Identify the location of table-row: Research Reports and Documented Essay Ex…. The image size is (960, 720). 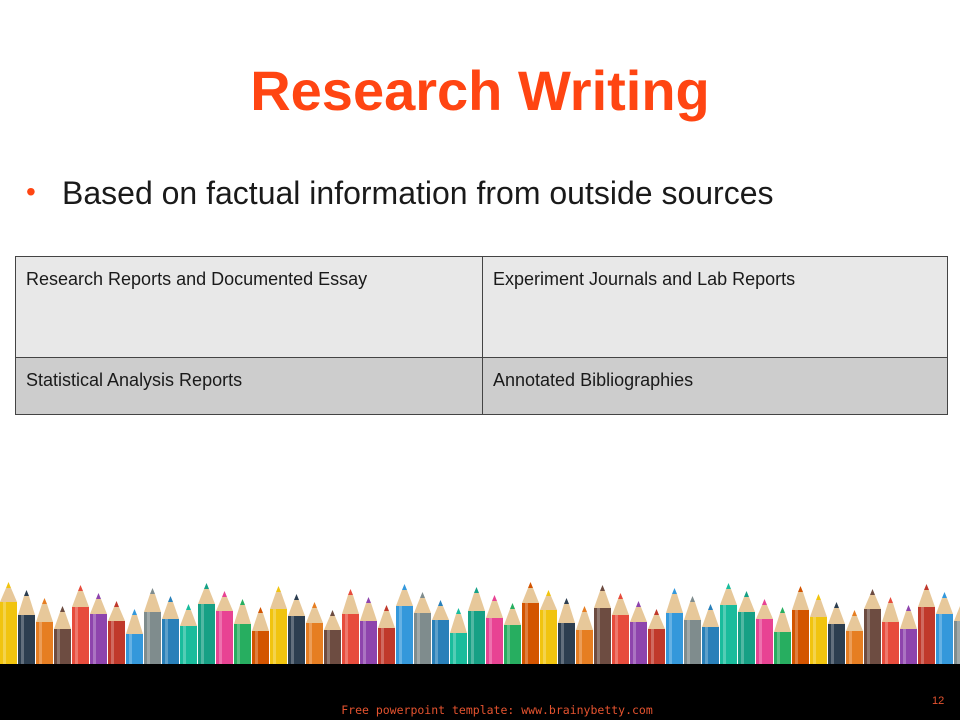
(481, 307).